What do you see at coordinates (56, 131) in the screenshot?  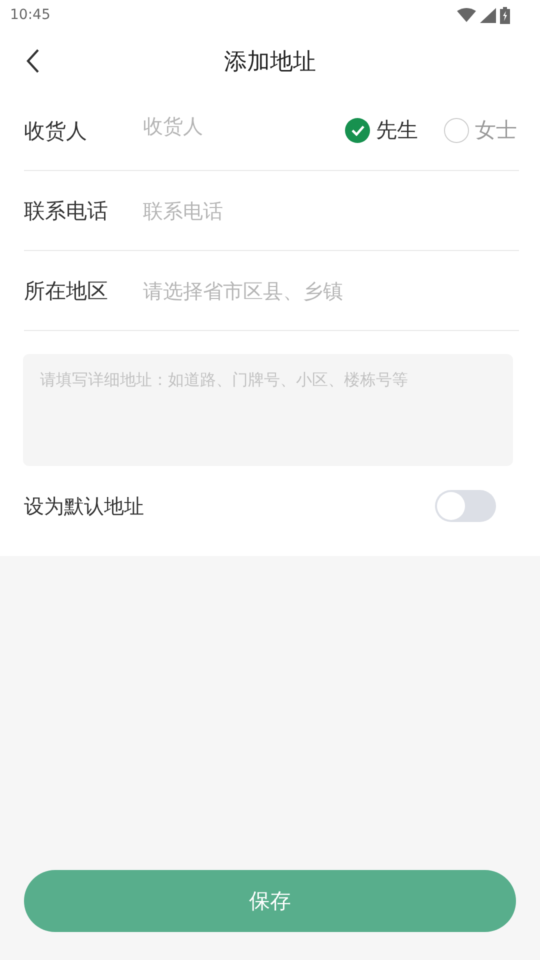 I see `field-label: 收货人` at bounding box center [56, 131].